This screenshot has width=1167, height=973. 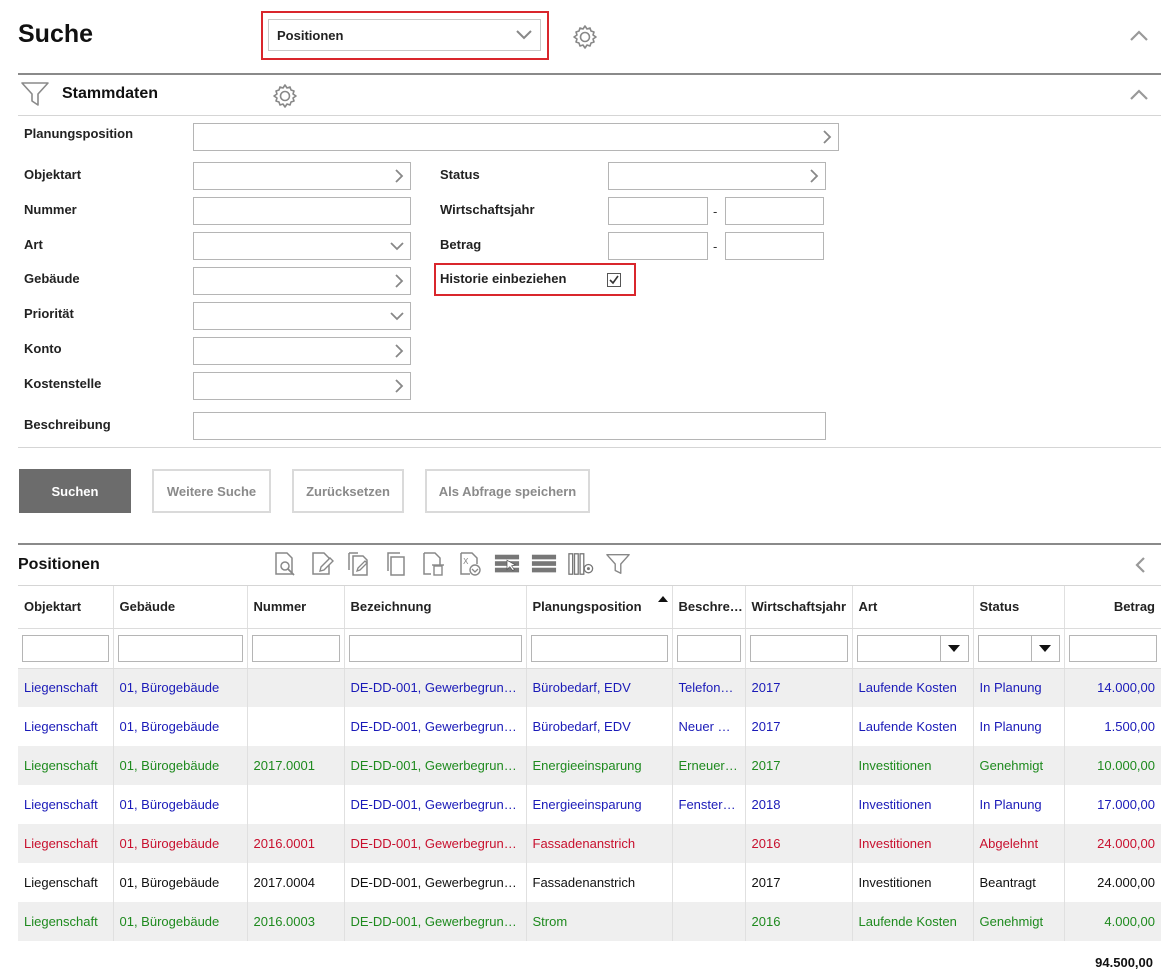 I want to click on results-toolbar: X, so click(x=451, y=564).